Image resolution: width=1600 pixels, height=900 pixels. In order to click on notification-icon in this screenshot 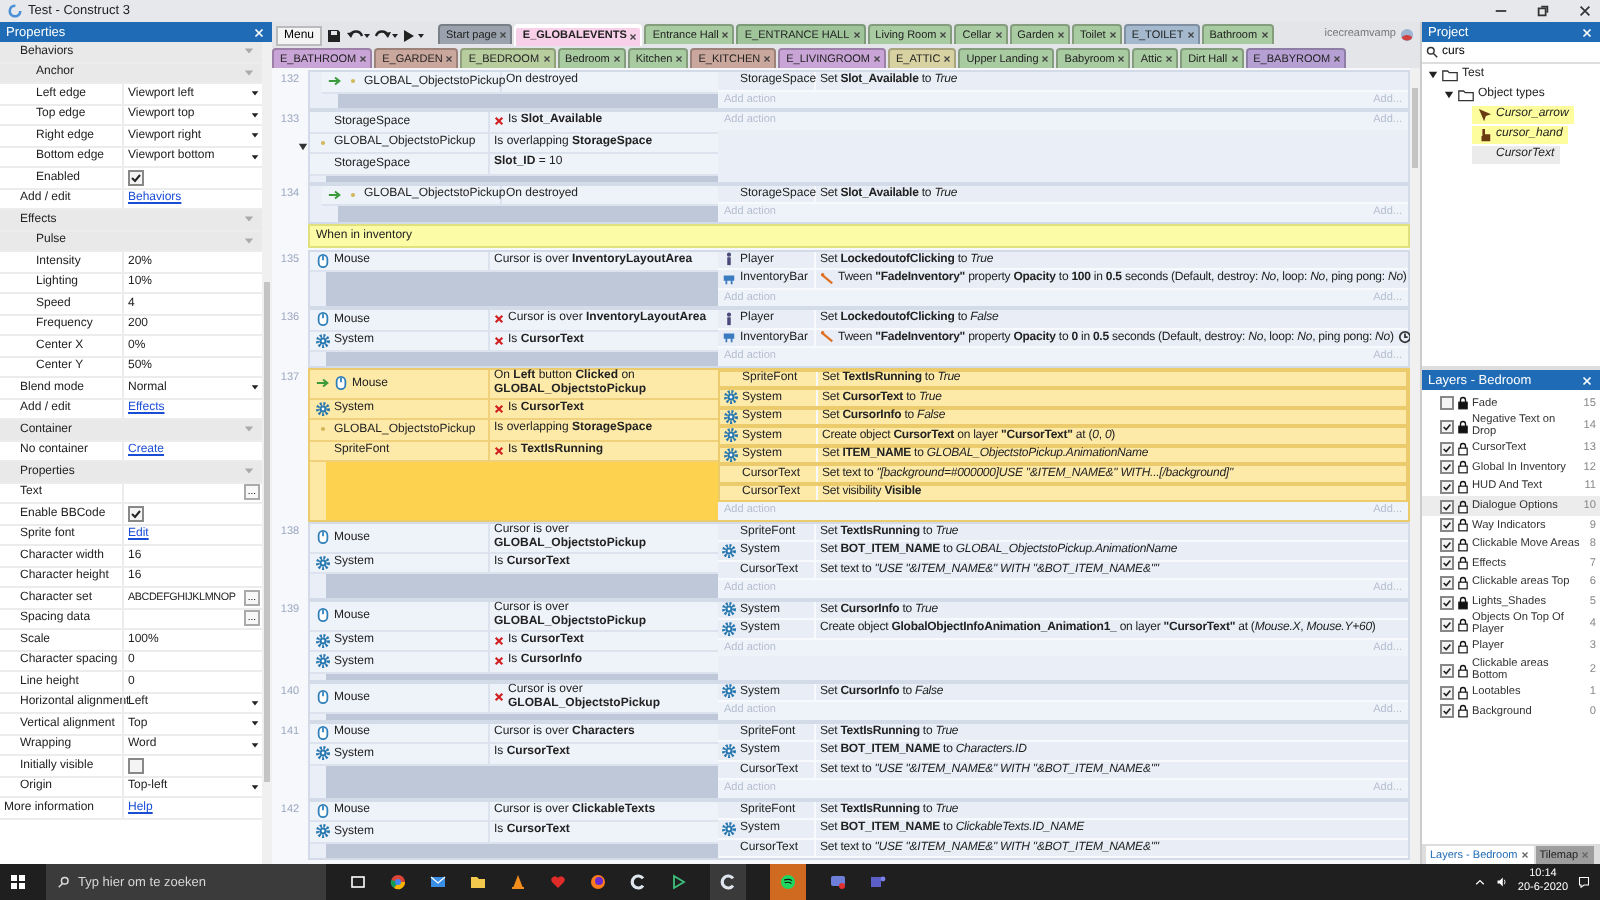, I will do `click(1584, 882)`.